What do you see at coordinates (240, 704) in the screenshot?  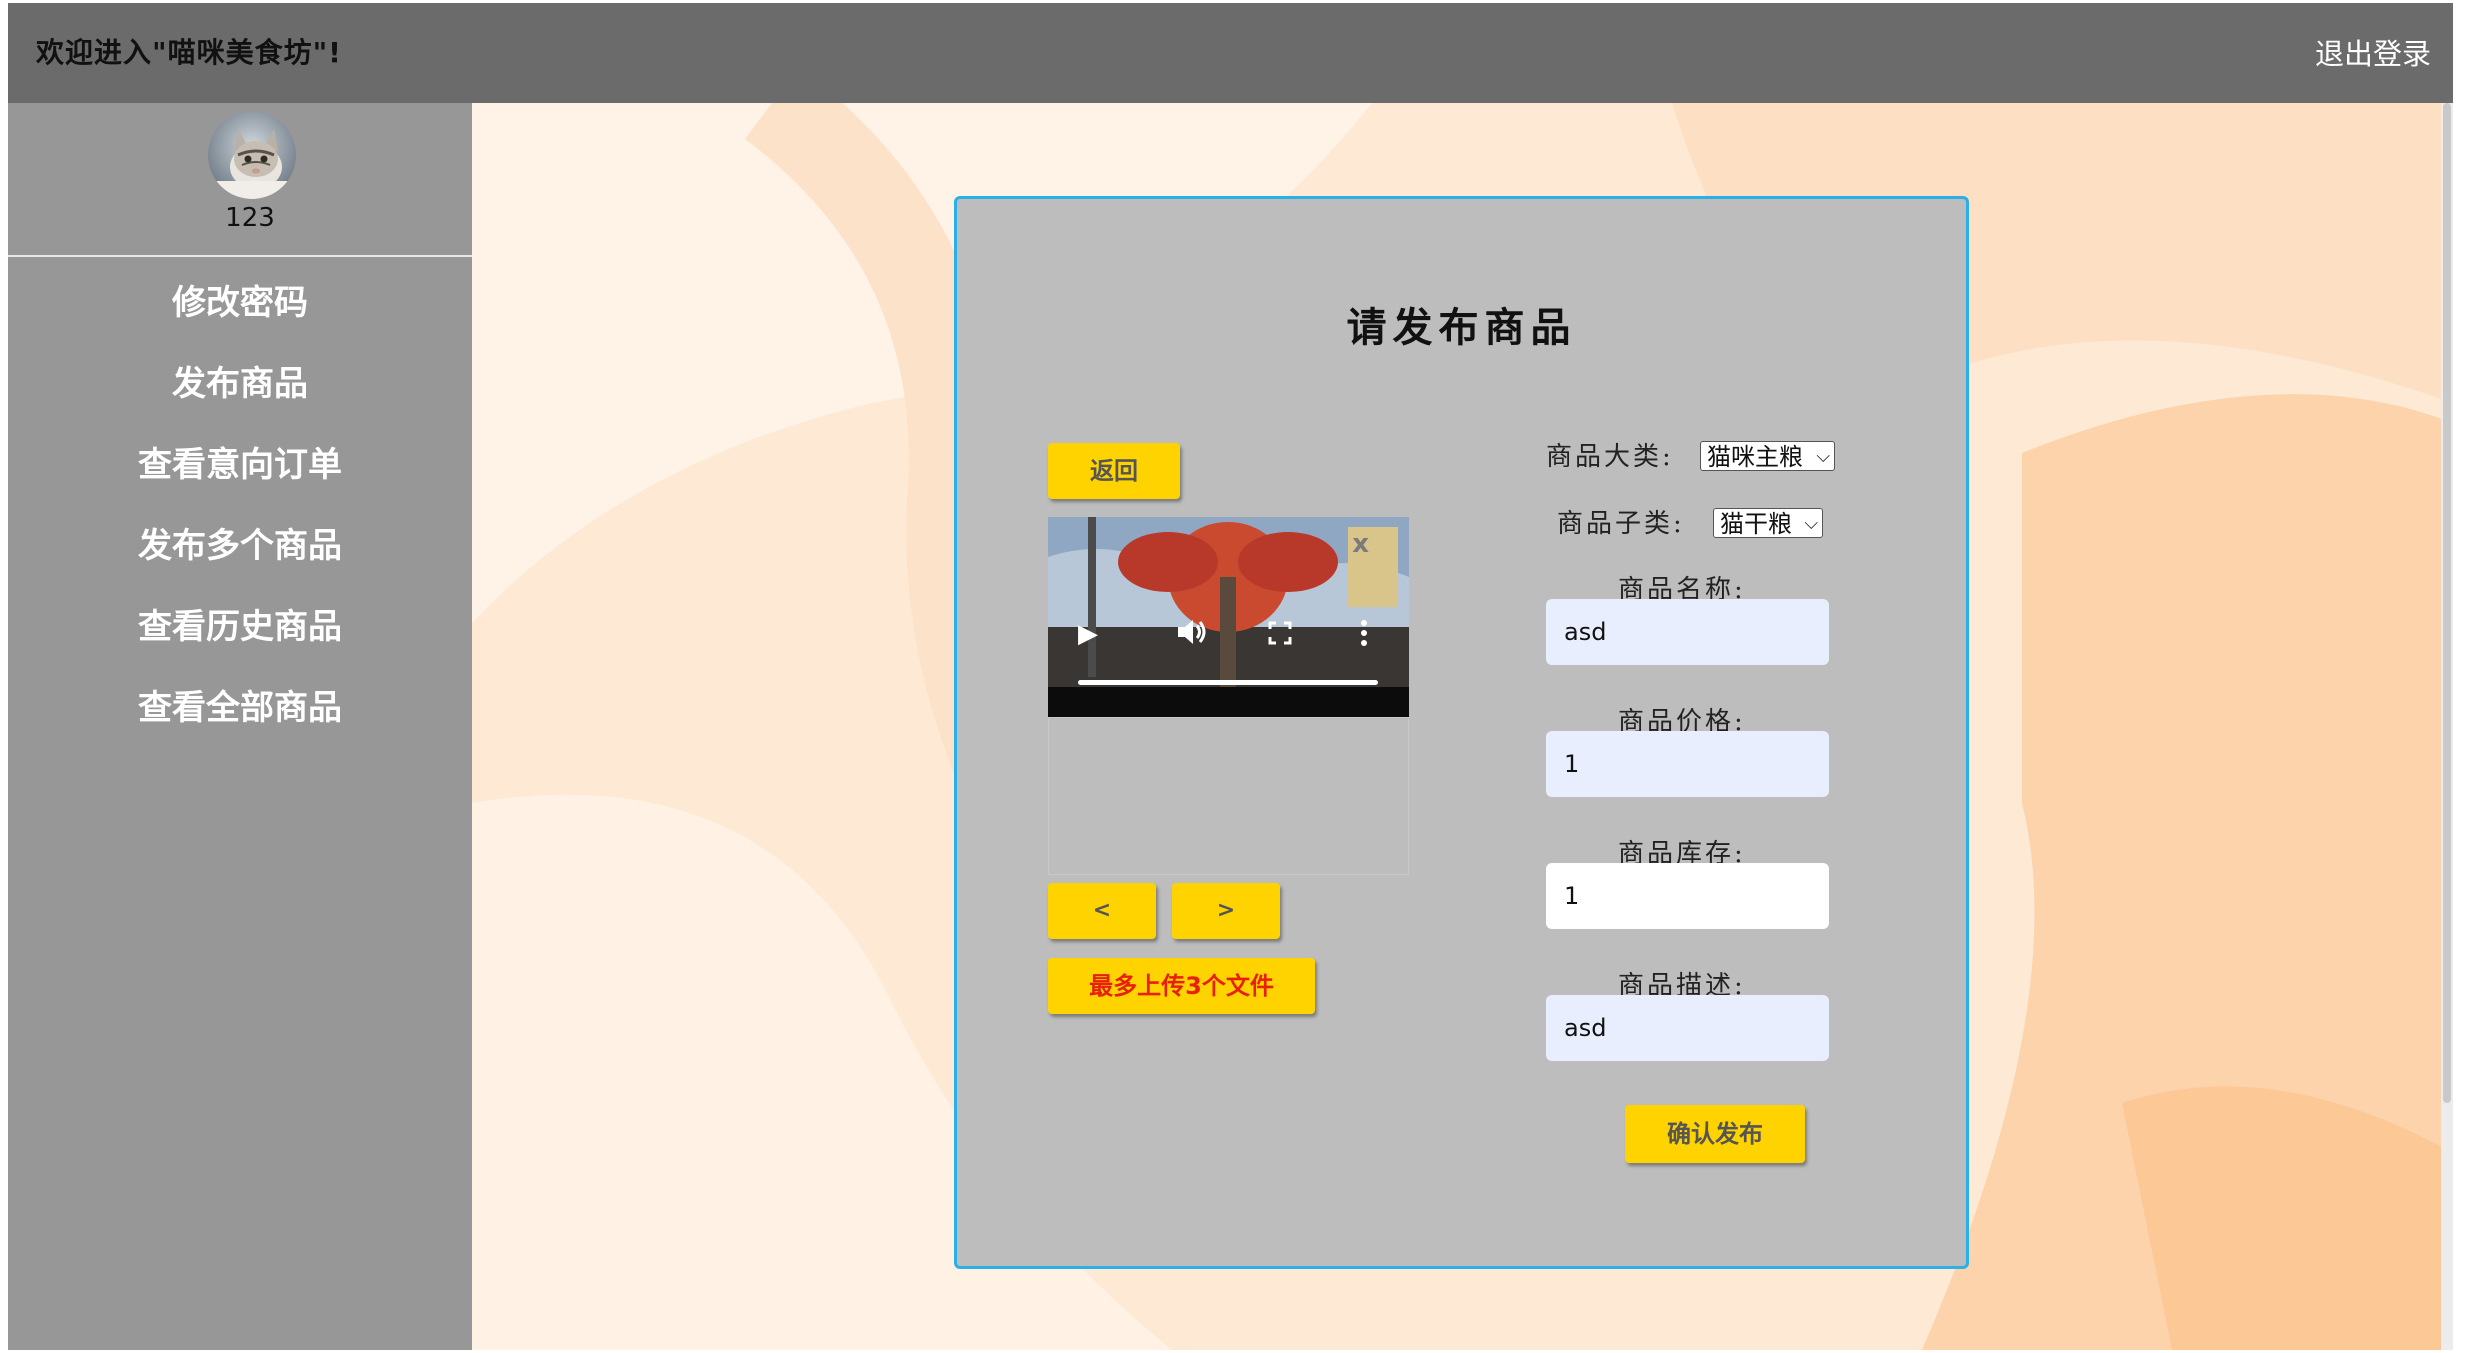 I see `sidebar-item-all-products: 查看全部商品` at bounding box center [240, 704].